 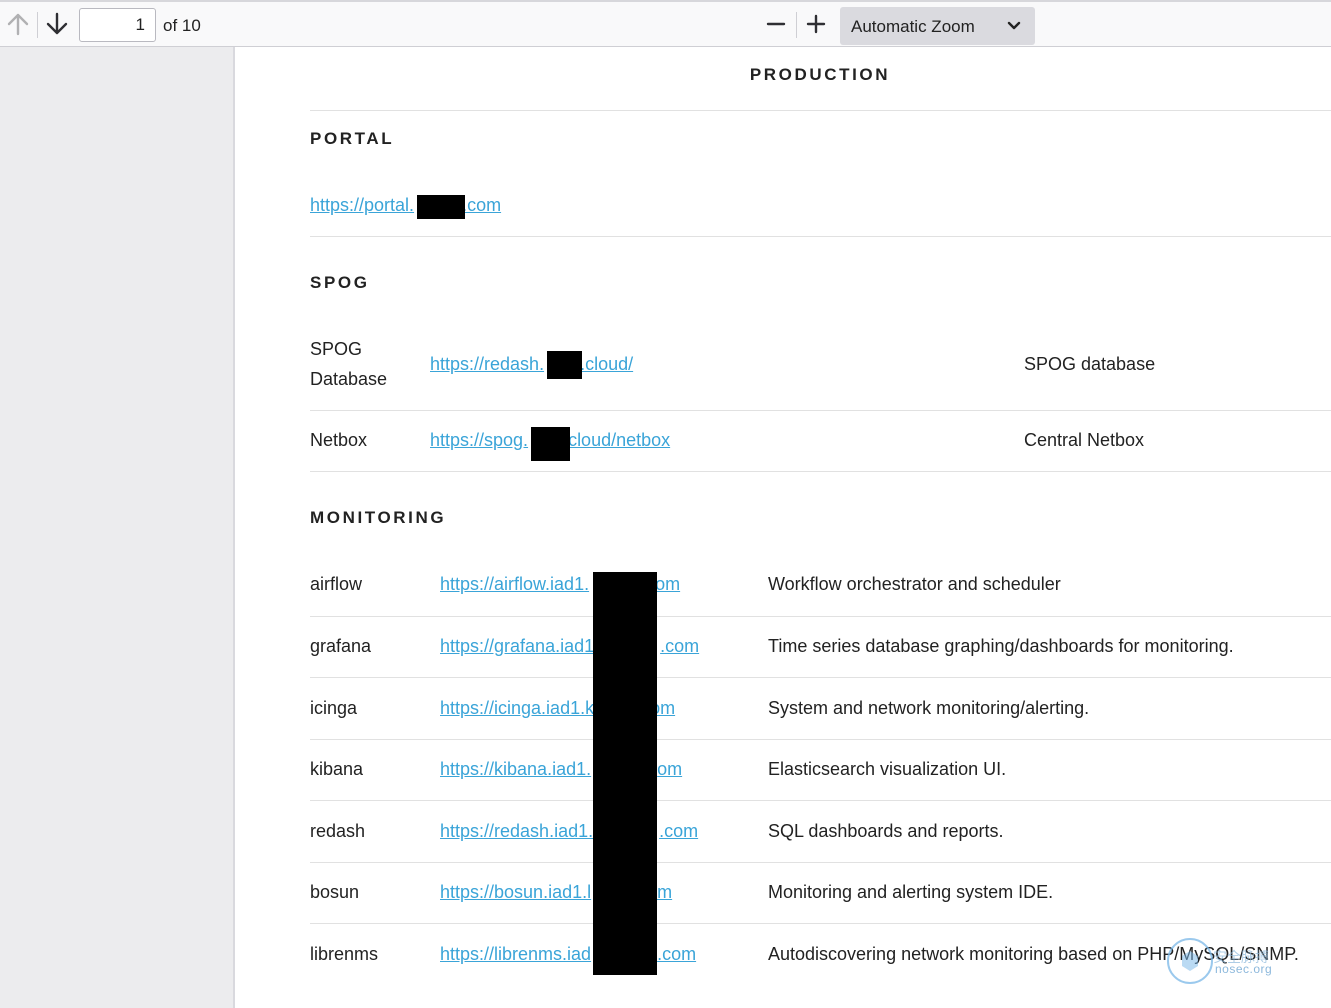 I want to click on plus-icon, so click(x=816, y=24).